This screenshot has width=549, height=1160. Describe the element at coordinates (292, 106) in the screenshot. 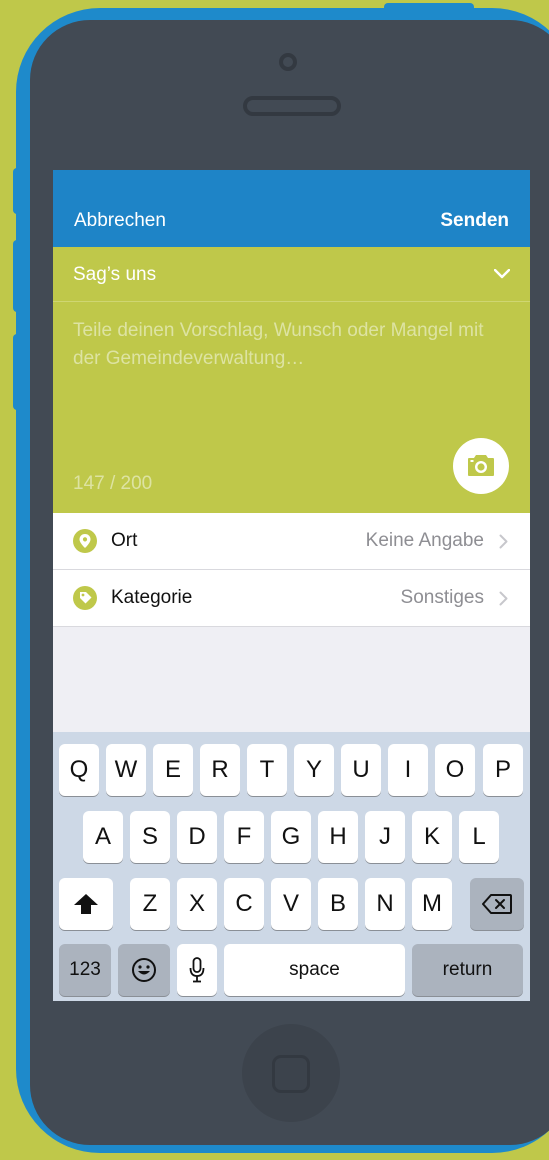

I see `earpiece-speaker` at that location.